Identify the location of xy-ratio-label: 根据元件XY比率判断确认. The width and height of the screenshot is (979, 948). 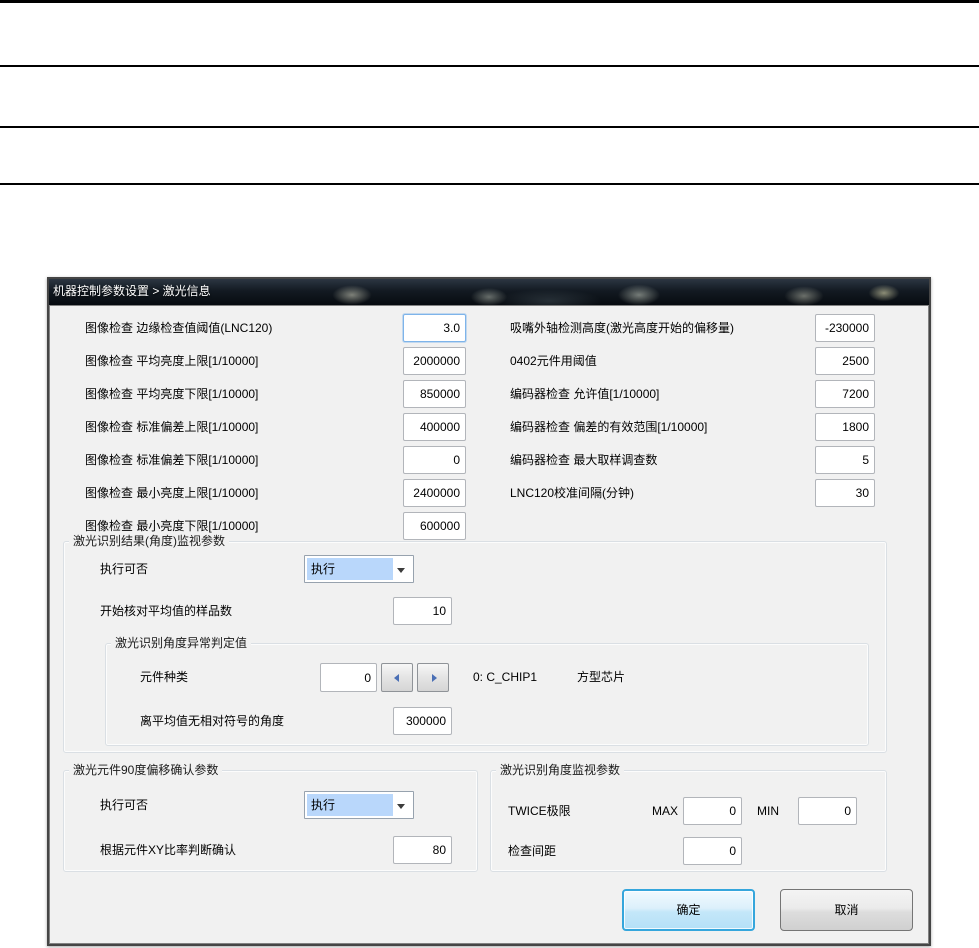
(168, 850).